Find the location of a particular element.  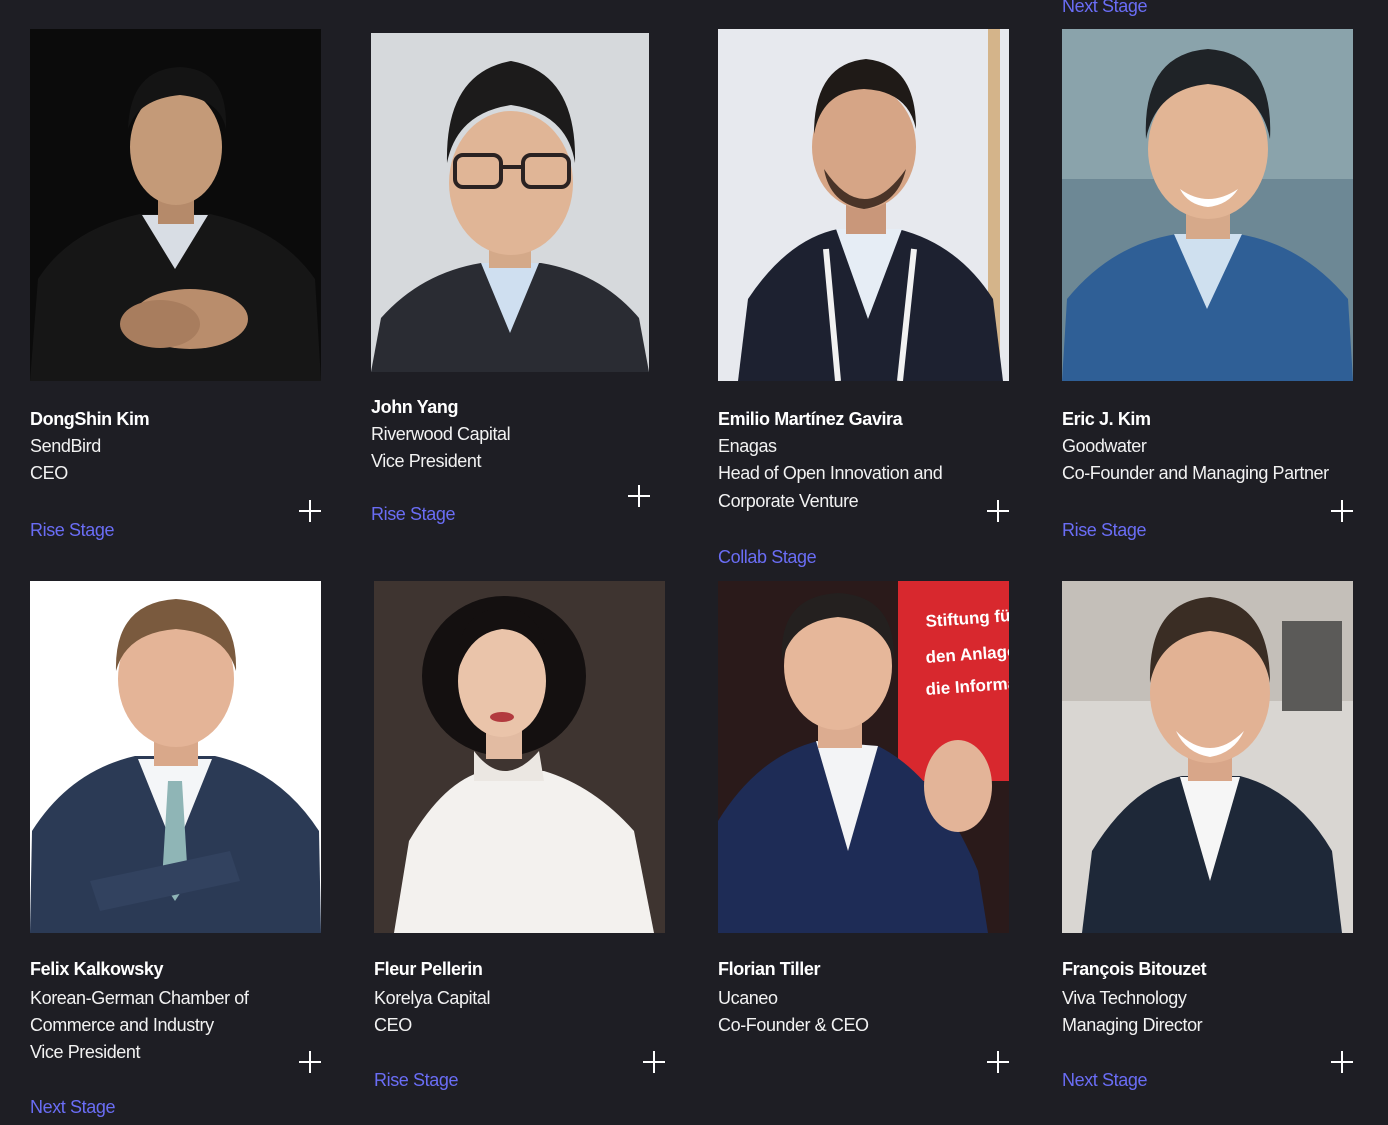

speaker-name: John Yang is located at coordinates (415, 407).